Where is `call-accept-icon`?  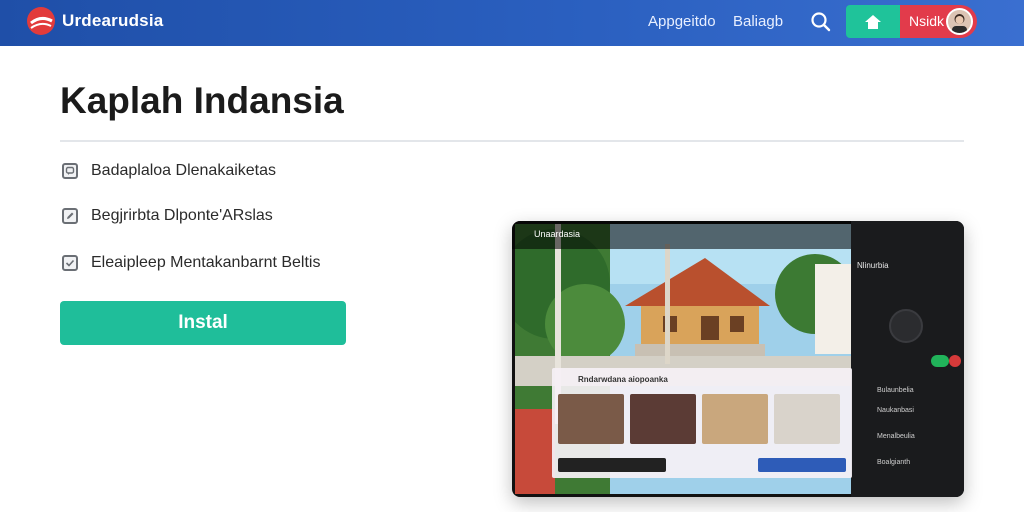 call-accept-icon is located at coordinates (940, 361).